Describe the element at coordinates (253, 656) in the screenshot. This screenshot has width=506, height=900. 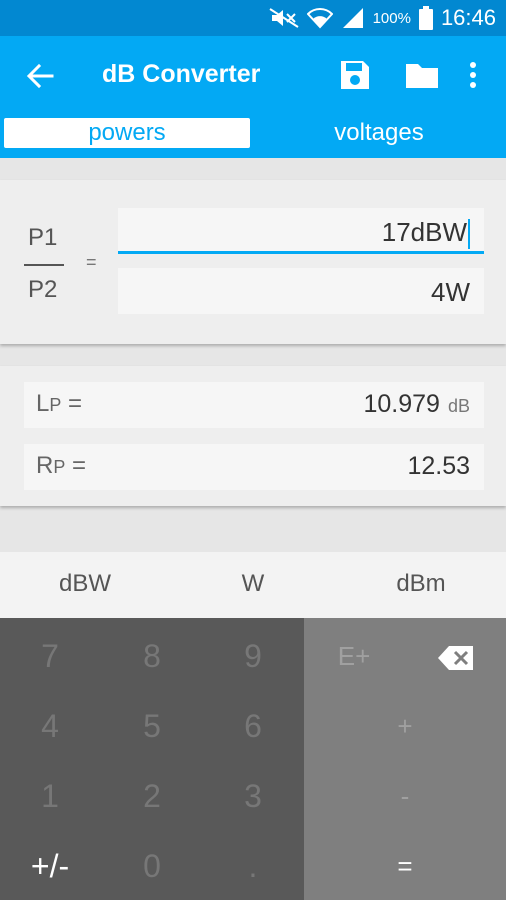
I see `key-9: 9` at that location.